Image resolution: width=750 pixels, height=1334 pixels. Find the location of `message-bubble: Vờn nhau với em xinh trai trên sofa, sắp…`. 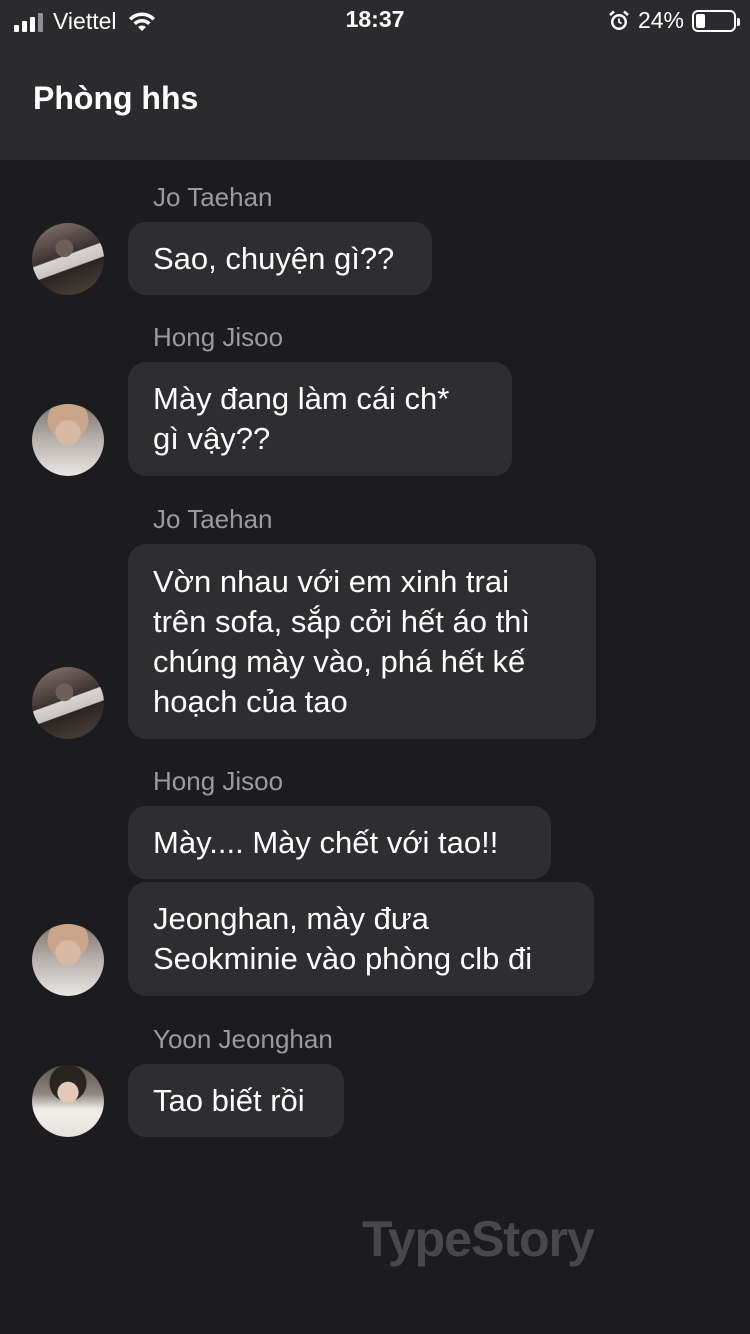

message-bubble: Vờn nhau với em xinh trai trên sofa, sắp… is located at coordinates (362, 641).